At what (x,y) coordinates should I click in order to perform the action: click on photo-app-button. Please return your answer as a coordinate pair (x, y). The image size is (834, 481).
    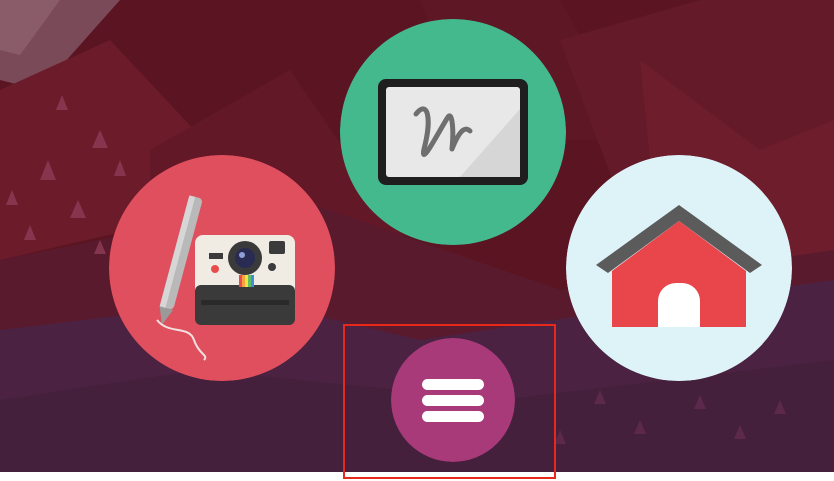
    Looking at the image, I should click on (222, 268).